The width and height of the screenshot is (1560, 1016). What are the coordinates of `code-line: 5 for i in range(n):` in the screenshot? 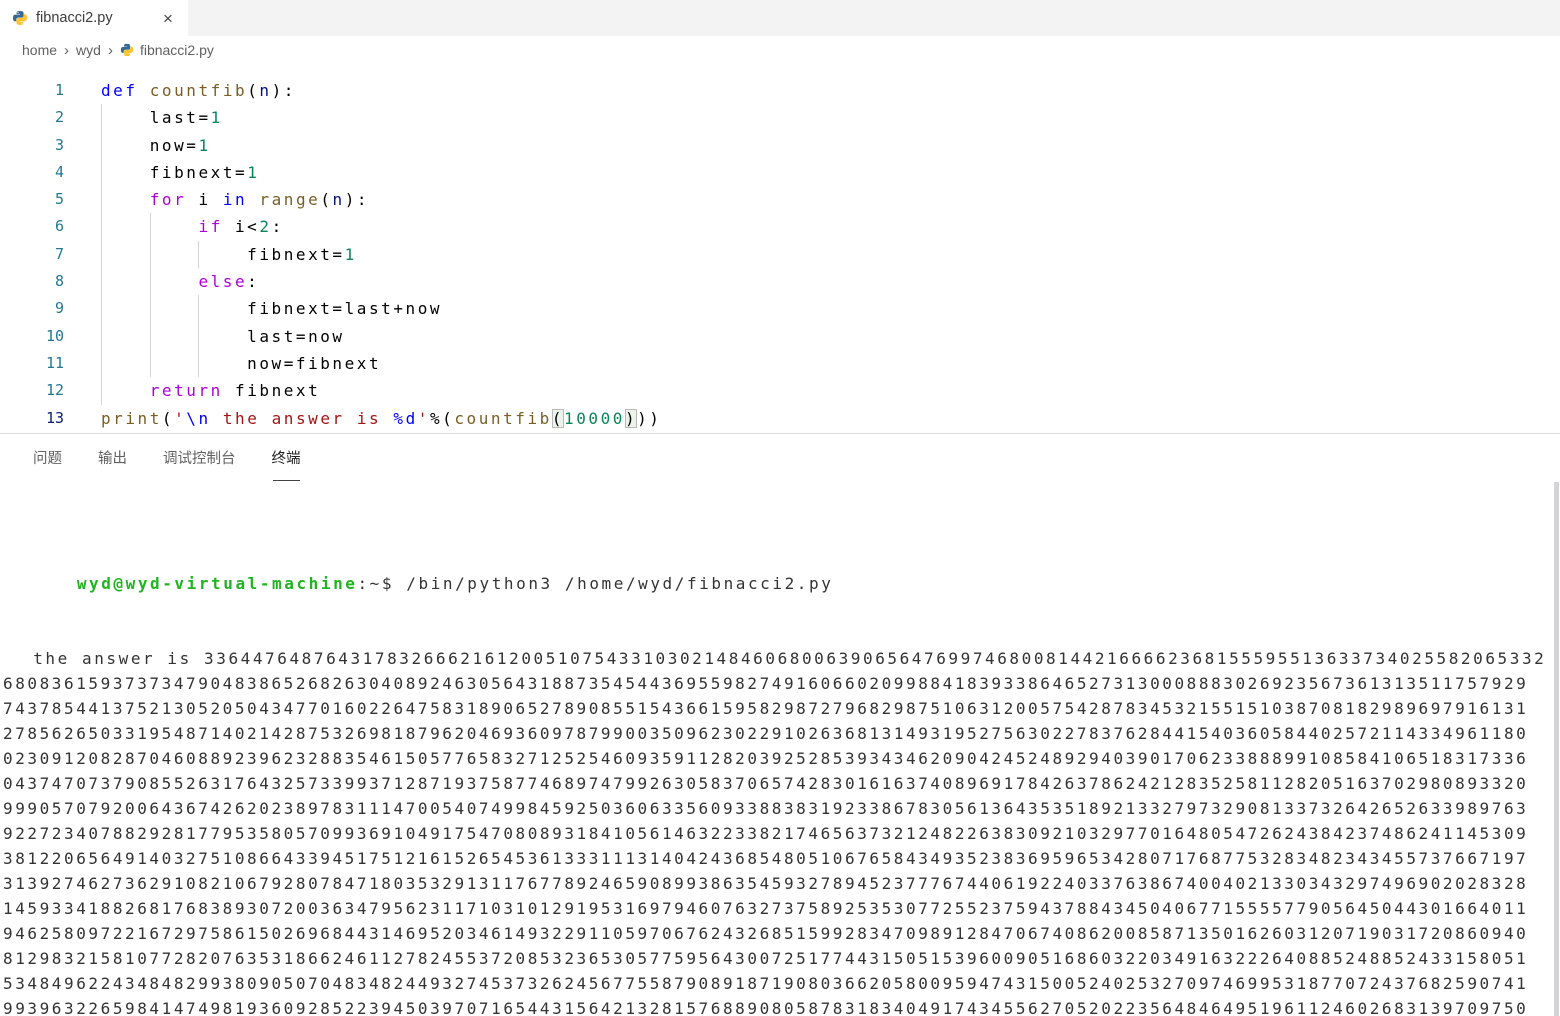 It's located at (780, 200).